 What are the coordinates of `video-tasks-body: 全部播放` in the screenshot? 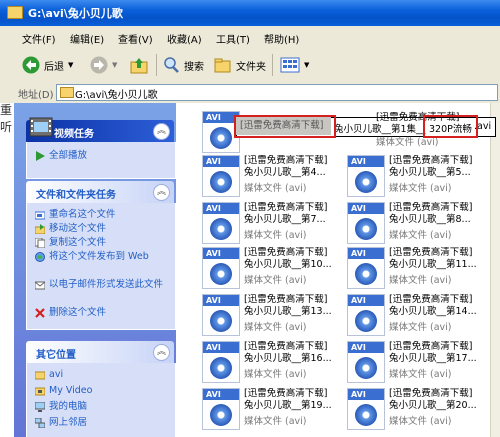 It's located at (101, 160).